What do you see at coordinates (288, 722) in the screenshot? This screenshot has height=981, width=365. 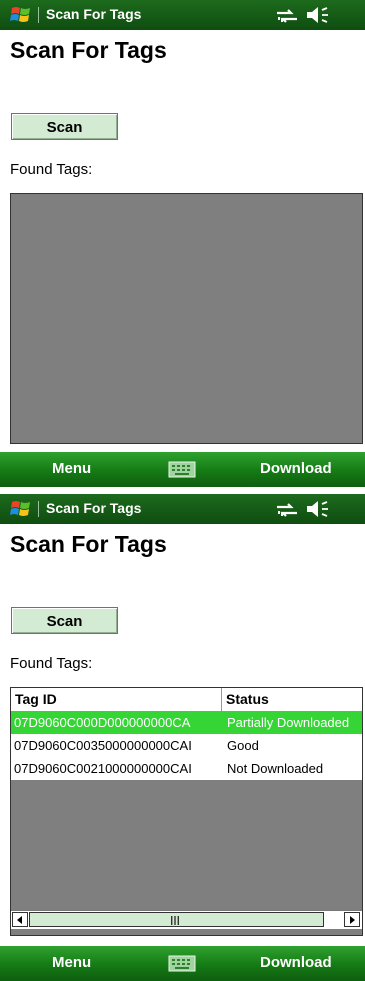 I see `status-cell: Partially Downloaded` at bounding box center [288, 722].